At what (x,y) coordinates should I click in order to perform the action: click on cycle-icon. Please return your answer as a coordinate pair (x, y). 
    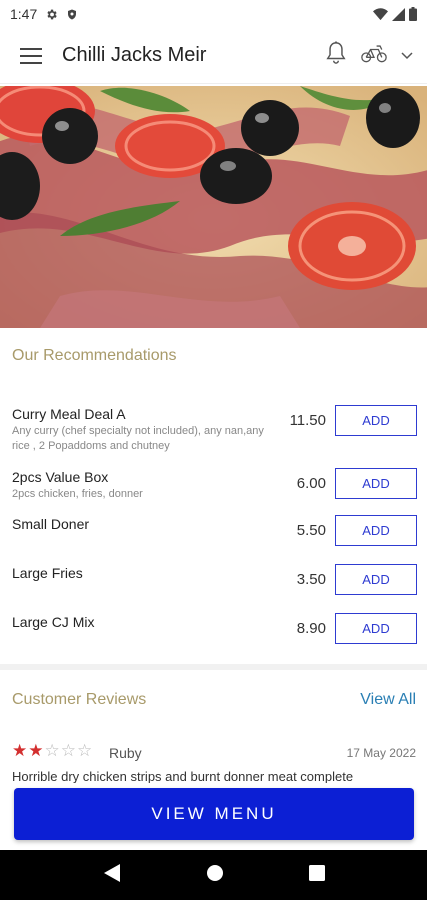
    Looking at the image, I should click on (374, 55).